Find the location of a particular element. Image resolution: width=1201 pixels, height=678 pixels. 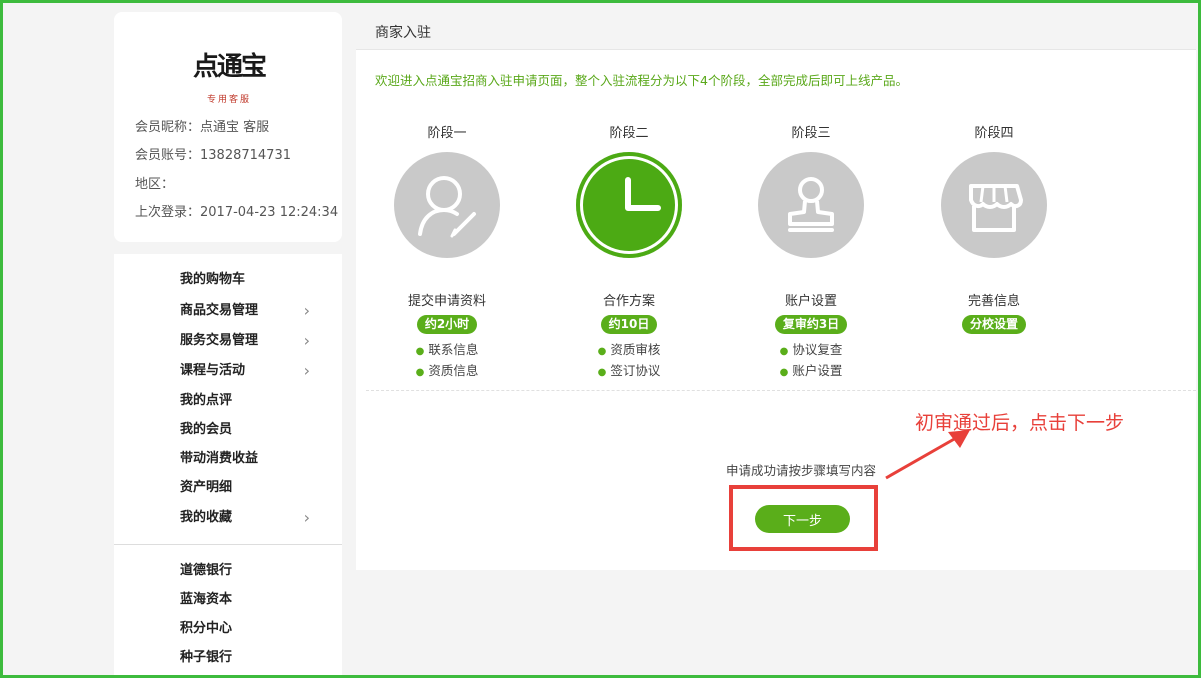

bullet-item: ● 联系信息 is located at coordinates (447, 350).